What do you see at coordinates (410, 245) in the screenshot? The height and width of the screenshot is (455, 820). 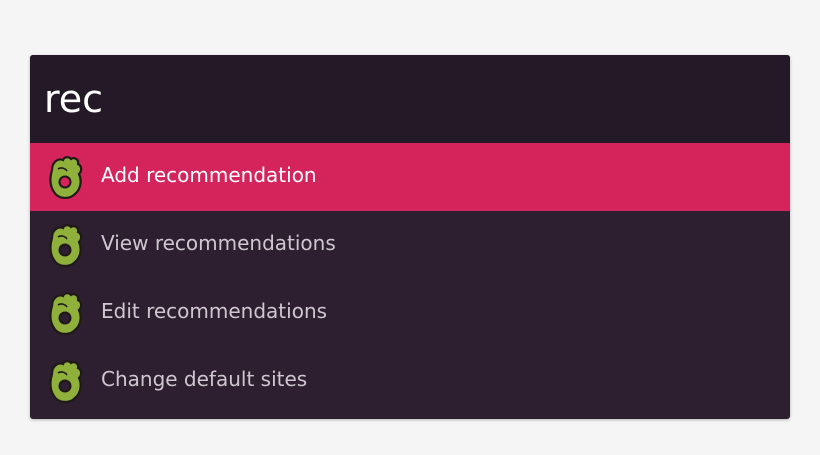 I see `result-view-recommendations: View recommendations` at bounding box center [410, 245].